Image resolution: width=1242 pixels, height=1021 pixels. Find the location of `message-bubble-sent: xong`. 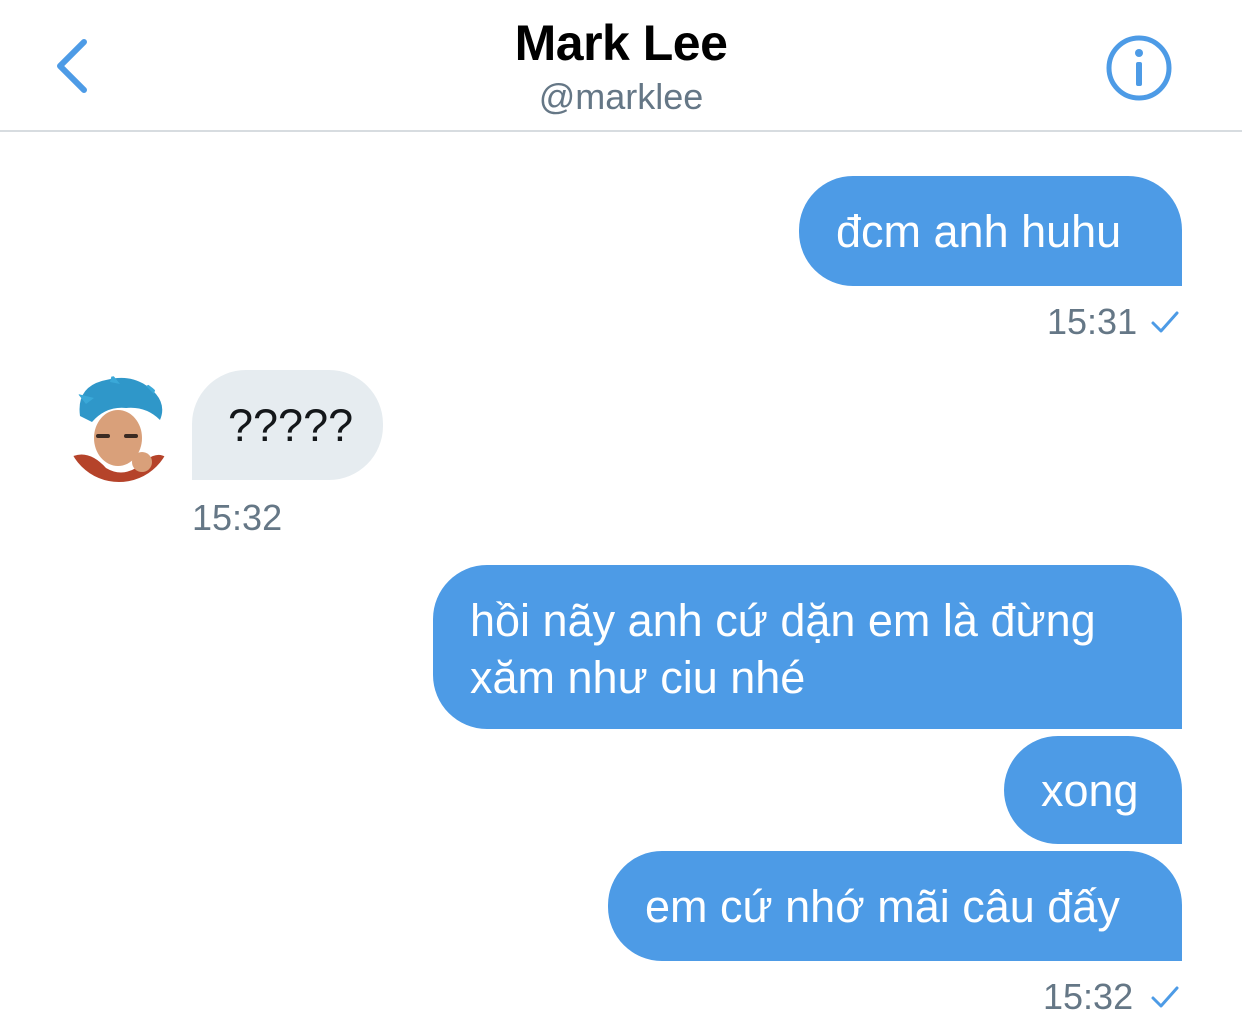

message-bubble-sent: xong is located at coordinates (1093, 790).